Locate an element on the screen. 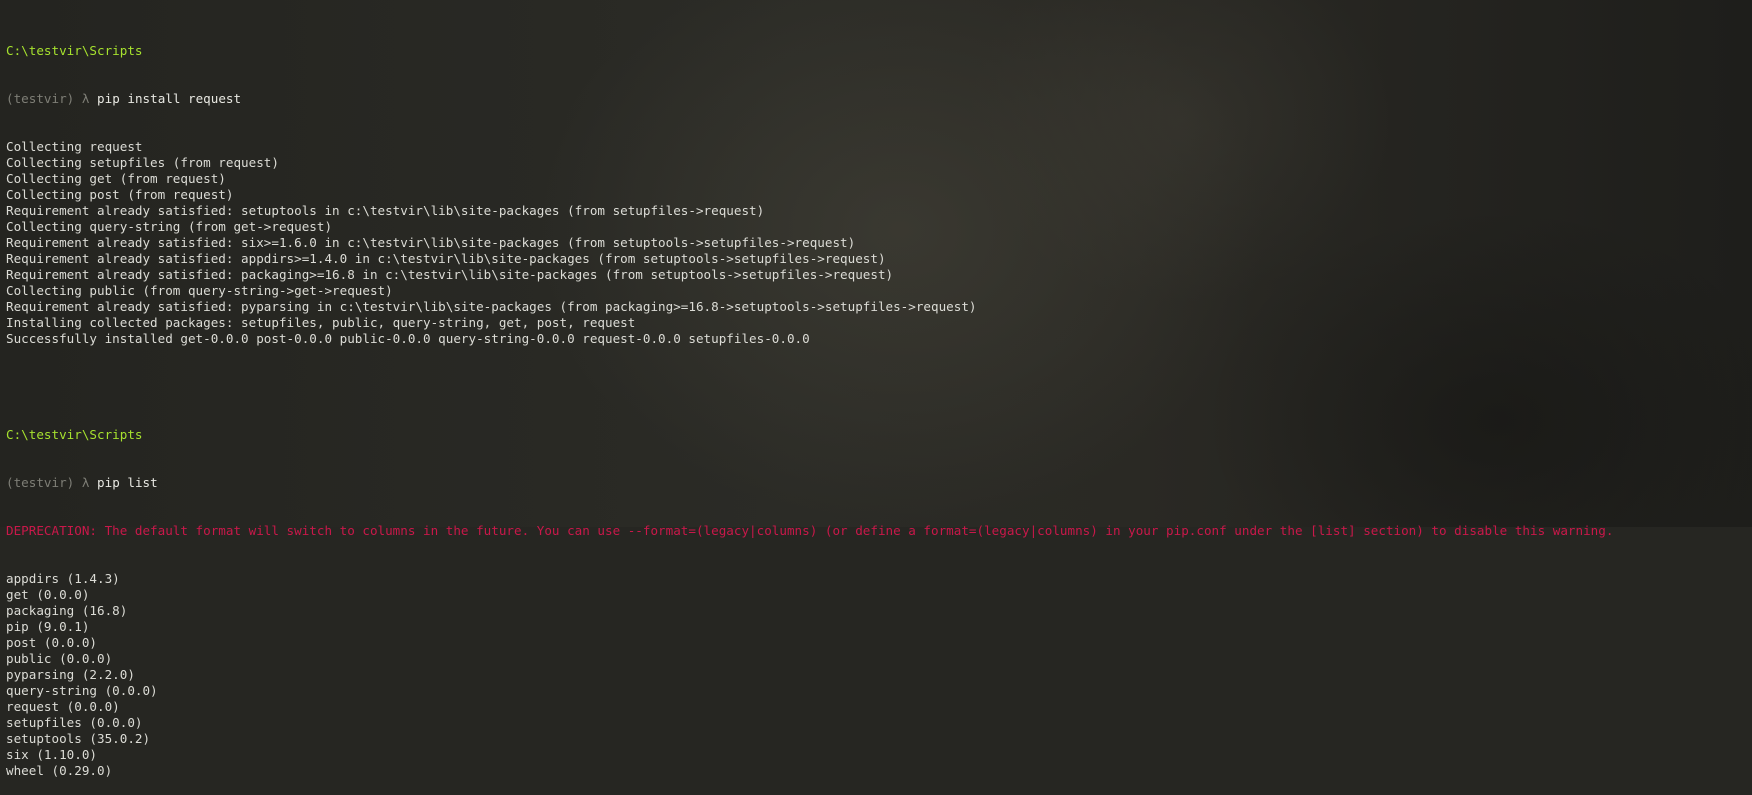 This screenshot has height=795, width=1752. output-line: Collecting request is located at coordinates (74, 146).